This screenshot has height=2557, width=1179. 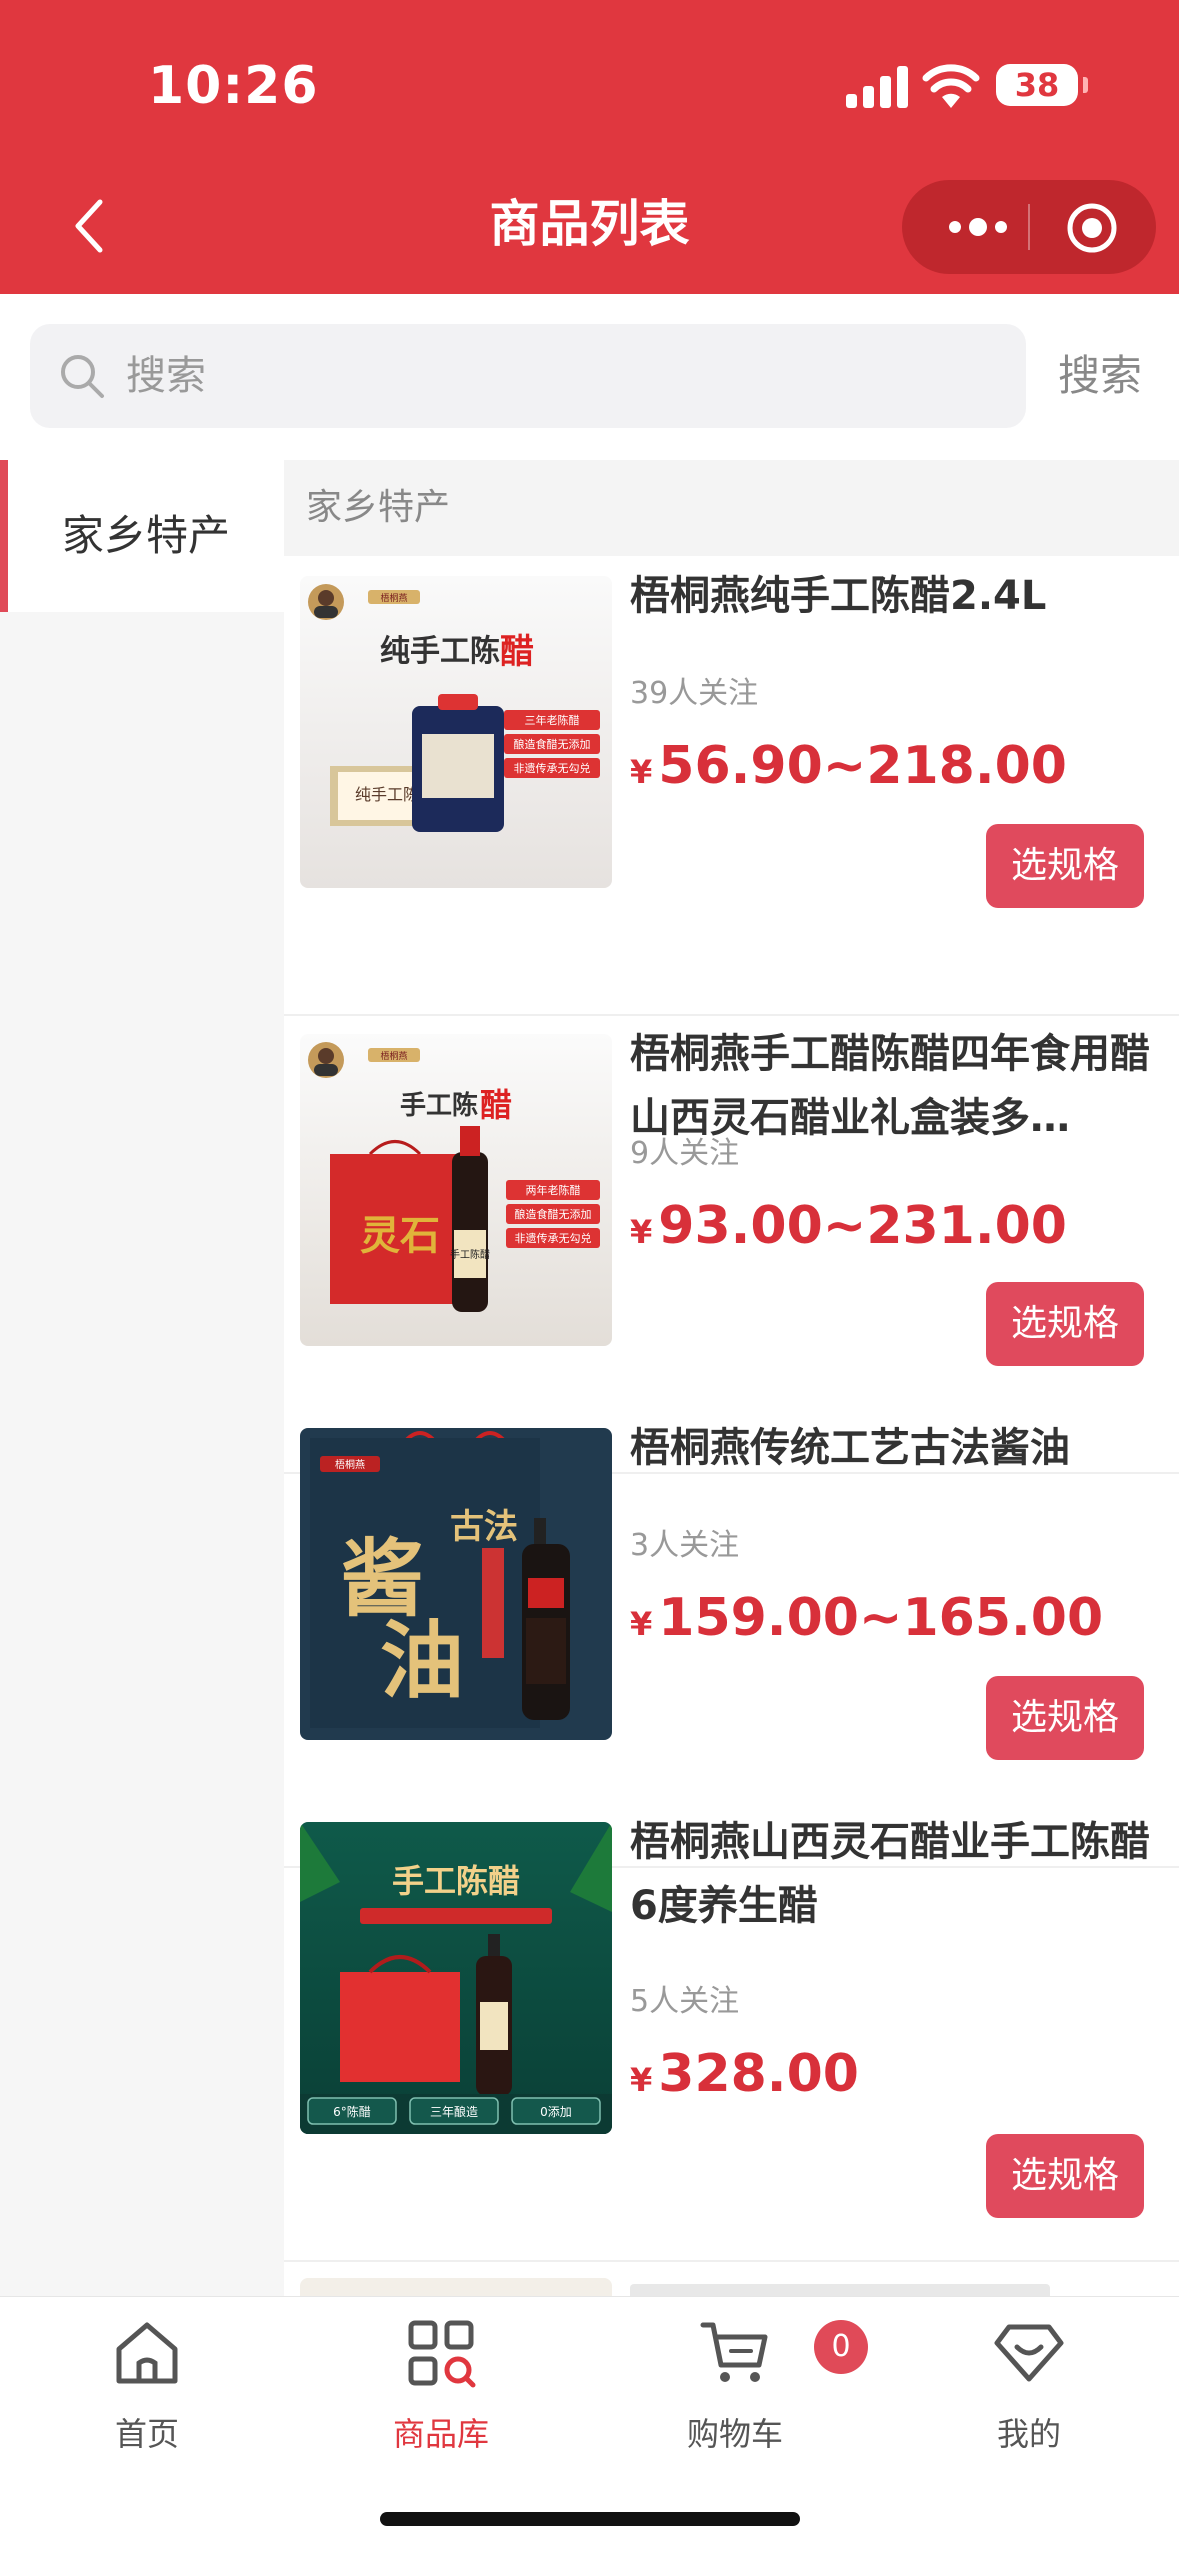 I want to click on price-value: 93.00~231.00, so click(x=862, y=1226).